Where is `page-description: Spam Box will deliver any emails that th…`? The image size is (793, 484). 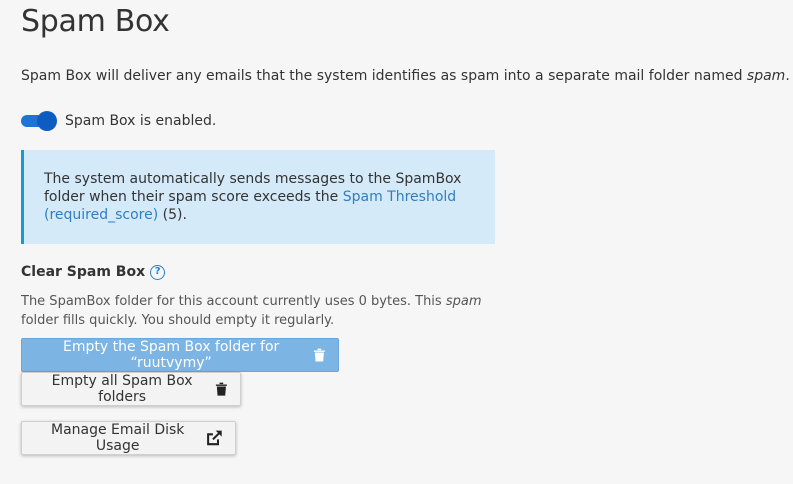
page-description: Spam Box will deliver any emails that th… is located at coordinates (405, 76).